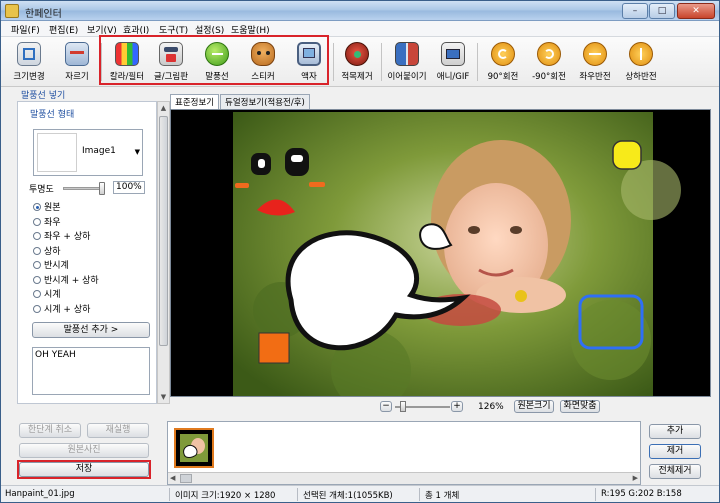 This screenshot has height=503, width=720. What do you see at coordinates (137, 152) in the screenshot?
I see `chevron-down-icon: ▼` at bounding box center [137, 152].